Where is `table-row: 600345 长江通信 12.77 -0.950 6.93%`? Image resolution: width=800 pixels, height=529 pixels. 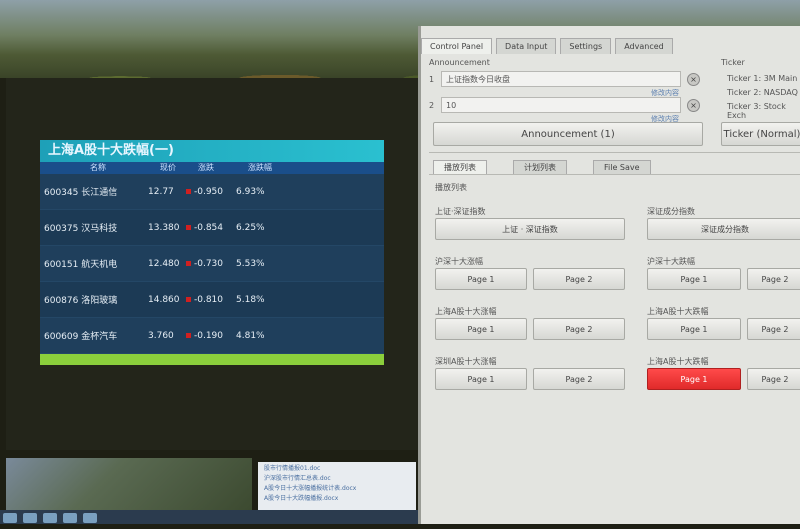 table-row: 600345 长江通信 12.77 -0.950 6.93% is located at coordinates (212, 192).